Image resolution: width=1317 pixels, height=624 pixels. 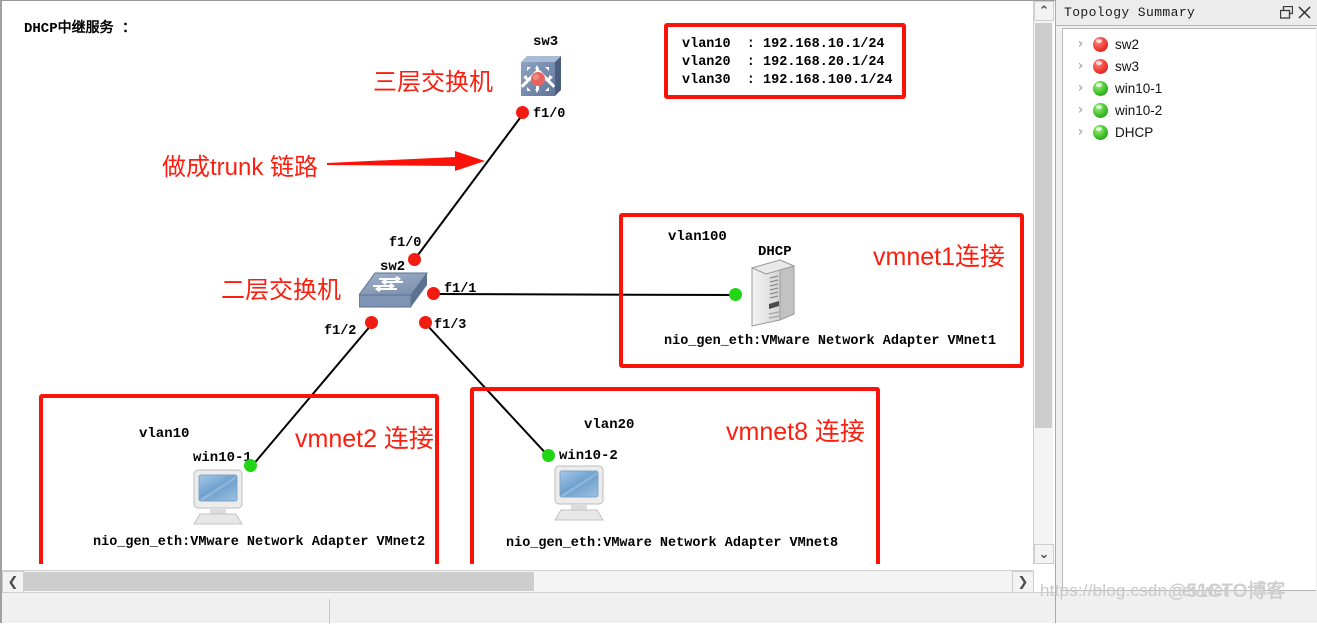 What do you see at coordinates (541, 76) in the screenshot?
I see `multilayer-switch-icon` at bounding box center [541, 76].